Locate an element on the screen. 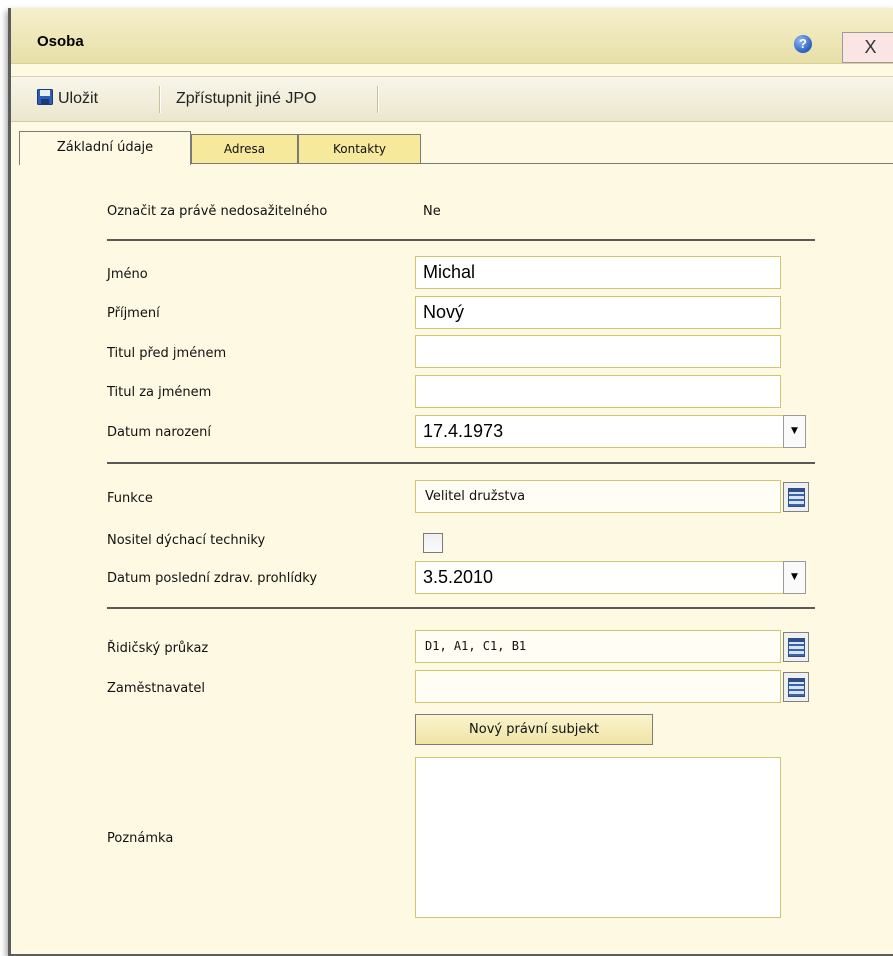  last-medical-label: Datum poslední zdrav. prohlídky is located at coordinates (212, 578).